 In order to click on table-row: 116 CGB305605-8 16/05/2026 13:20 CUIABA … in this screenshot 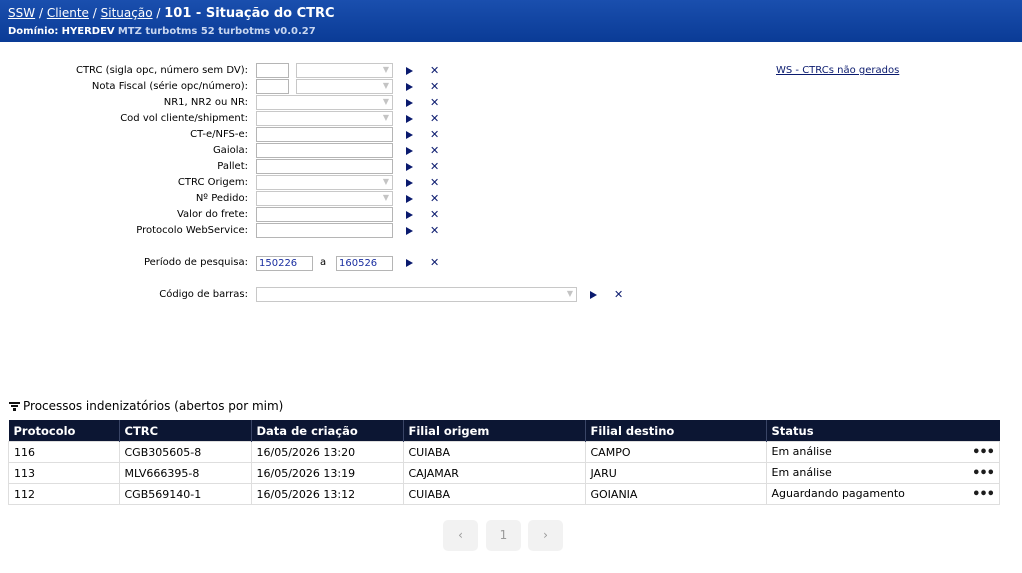, I will do `click(504, 452)`.